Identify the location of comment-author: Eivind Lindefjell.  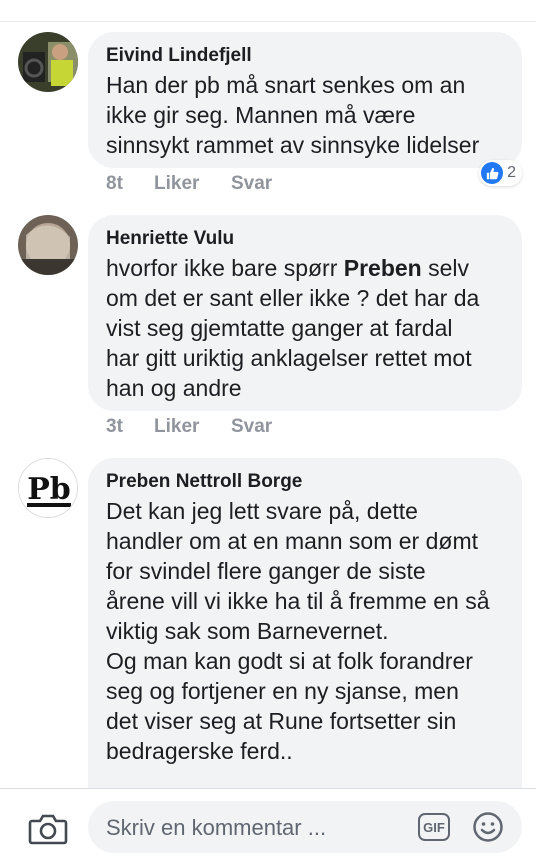
(305, 56).